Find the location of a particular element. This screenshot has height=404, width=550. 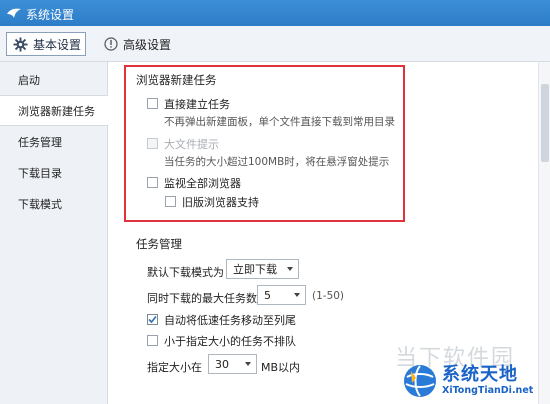

direct-task-label: 直接建立任务 is located at coordinates (197, 104).